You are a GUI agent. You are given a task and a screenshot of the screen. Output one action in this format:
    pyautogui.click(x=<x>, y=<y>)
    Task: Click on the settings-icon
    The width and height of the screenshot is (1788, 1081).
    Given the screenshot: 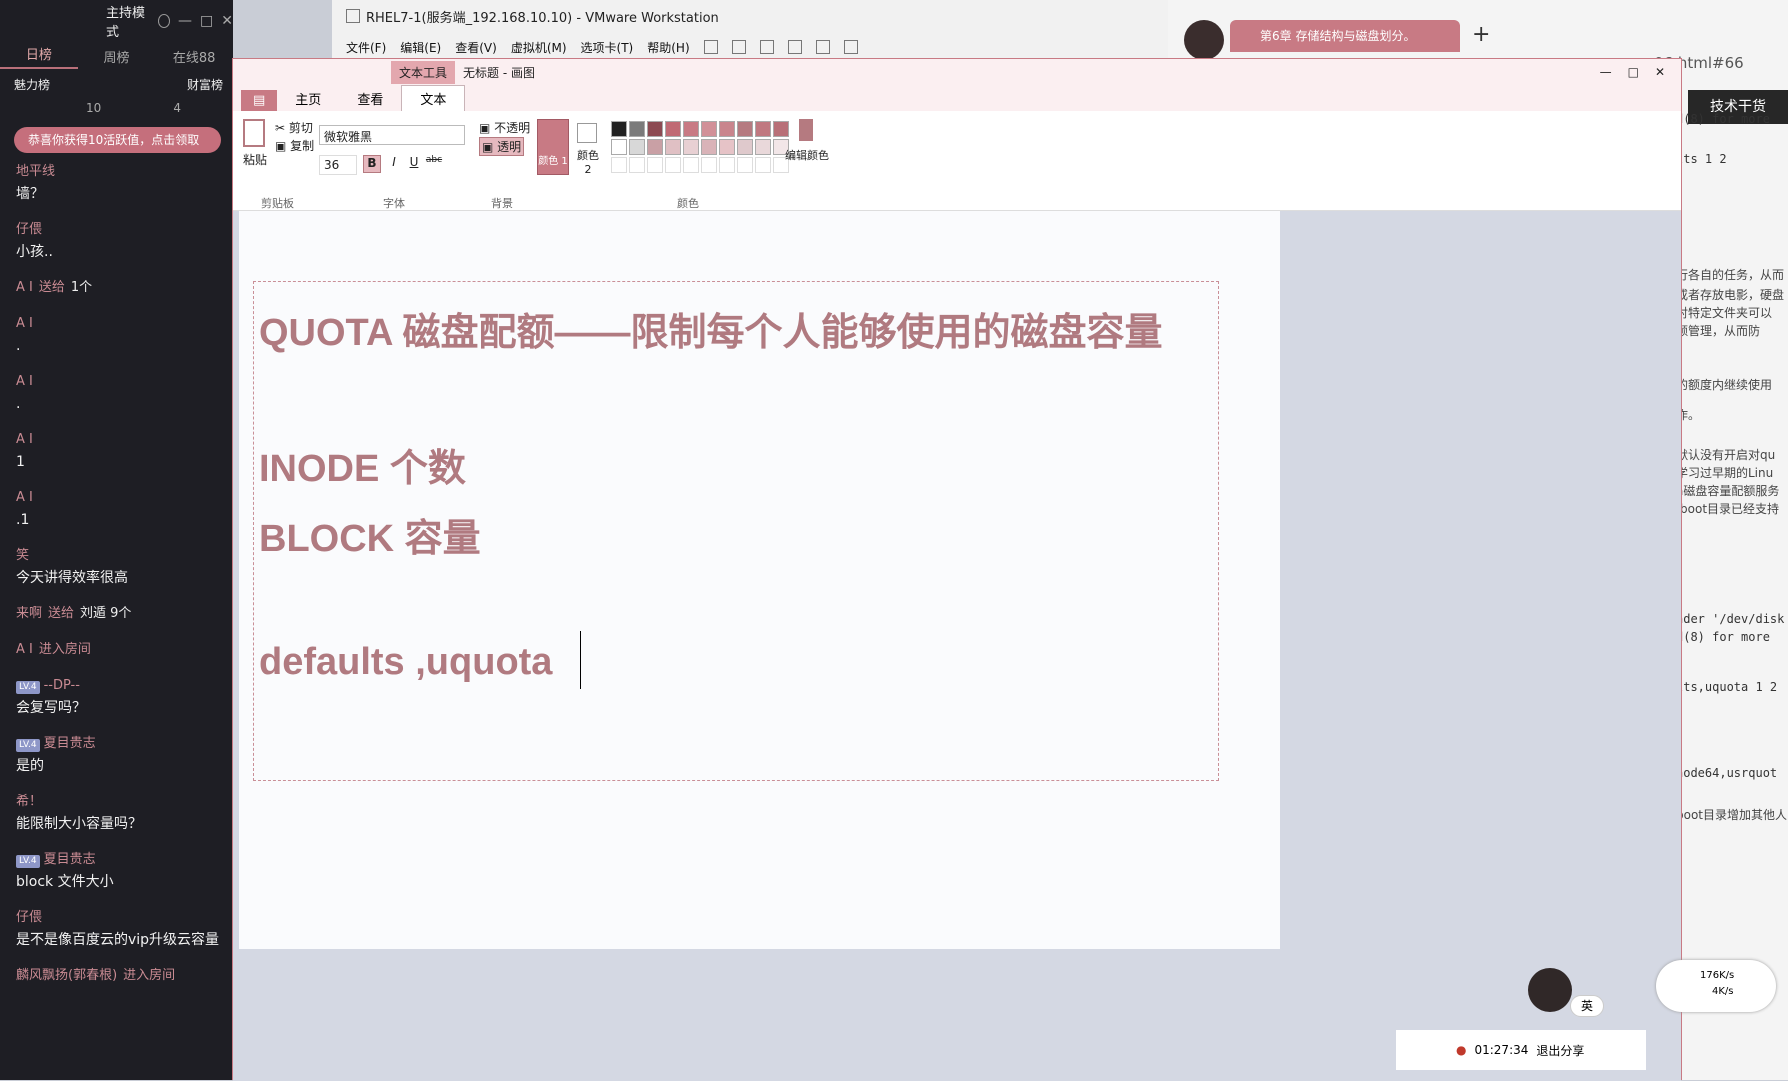 What is the action you would take?
    pyautogui.click(x=164, y=21)
    